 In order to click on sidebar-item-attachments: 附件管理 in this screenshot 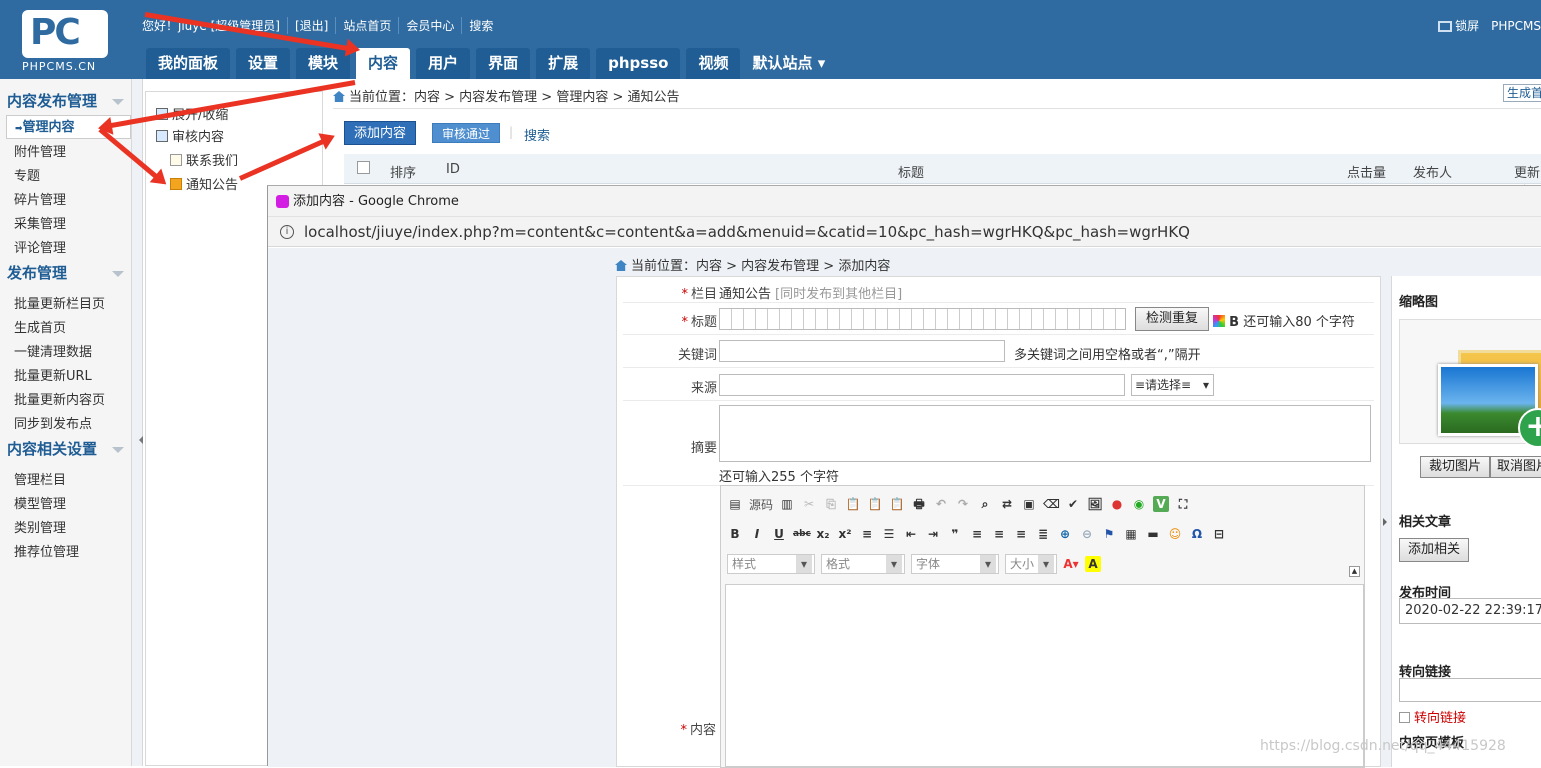, I will do `click(65, 153)`.